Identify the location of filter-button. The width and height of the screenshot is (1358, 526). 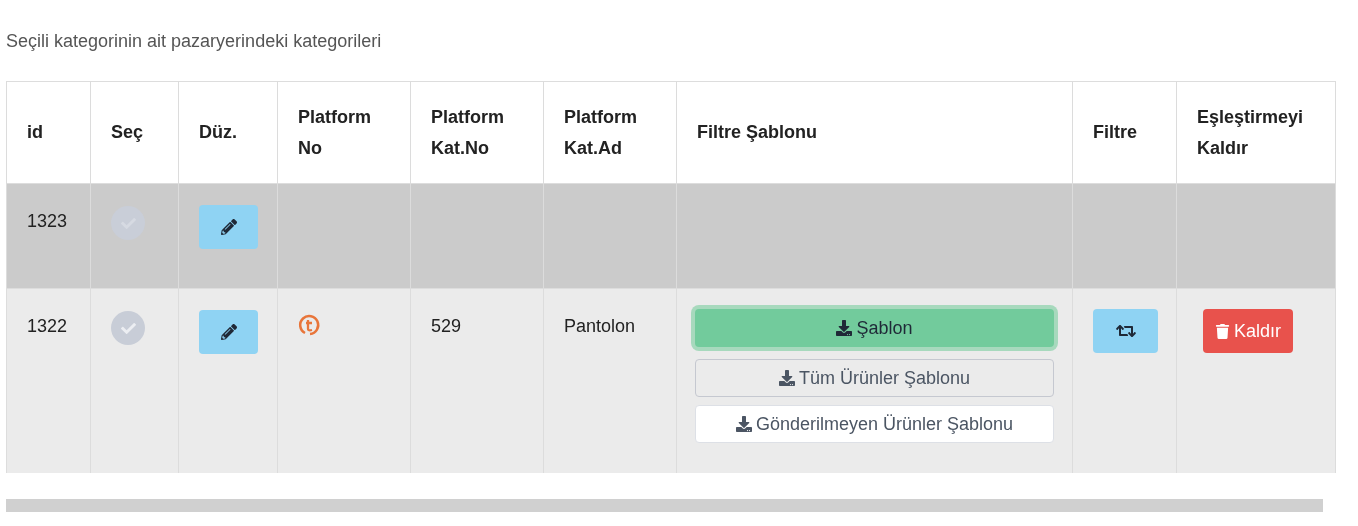
(1125, 331).